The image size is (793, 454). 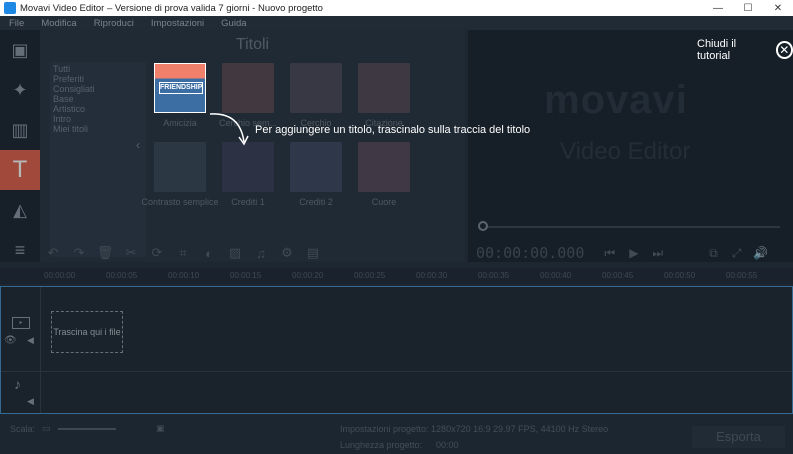 I want to click on film-icon: ▣, so click(x=20, y=49).